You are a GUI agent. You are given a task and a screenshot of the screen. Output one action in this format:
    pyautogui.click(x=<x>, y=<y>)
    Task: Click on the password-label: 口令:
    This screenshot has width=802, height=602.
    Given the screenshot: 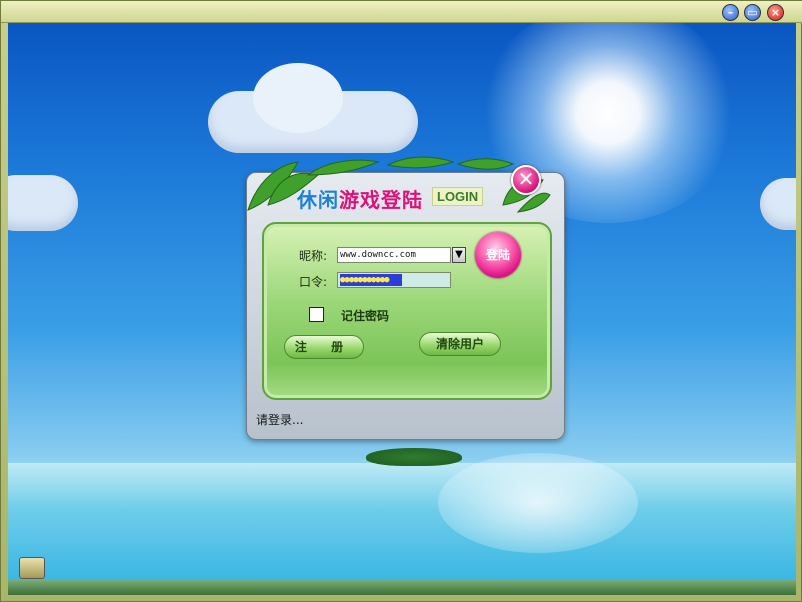 What is the action you would take?
    pyautogui.click(x=313, y=282)
    